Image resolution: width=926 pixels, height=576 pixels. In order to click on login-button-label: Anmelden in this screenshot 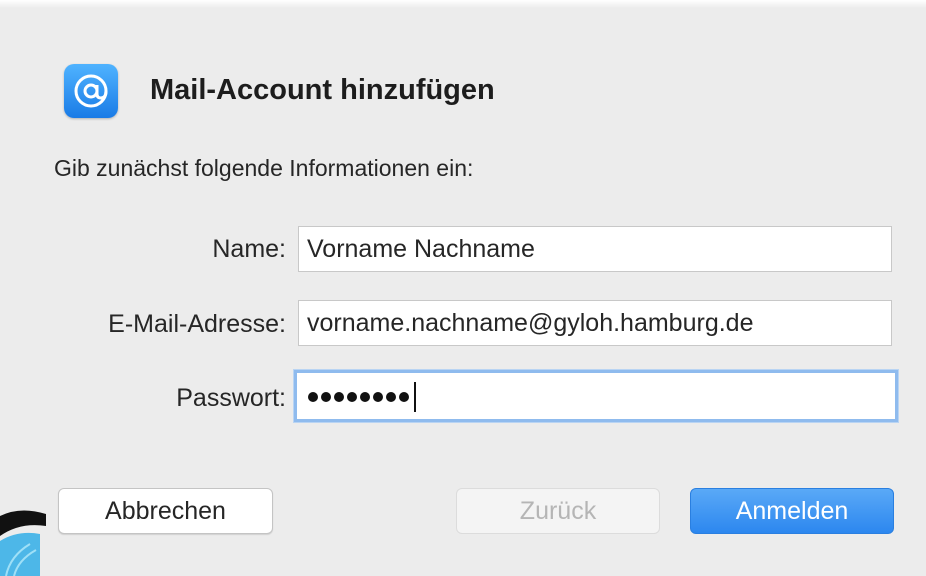, I will do `click(792, 510)`.